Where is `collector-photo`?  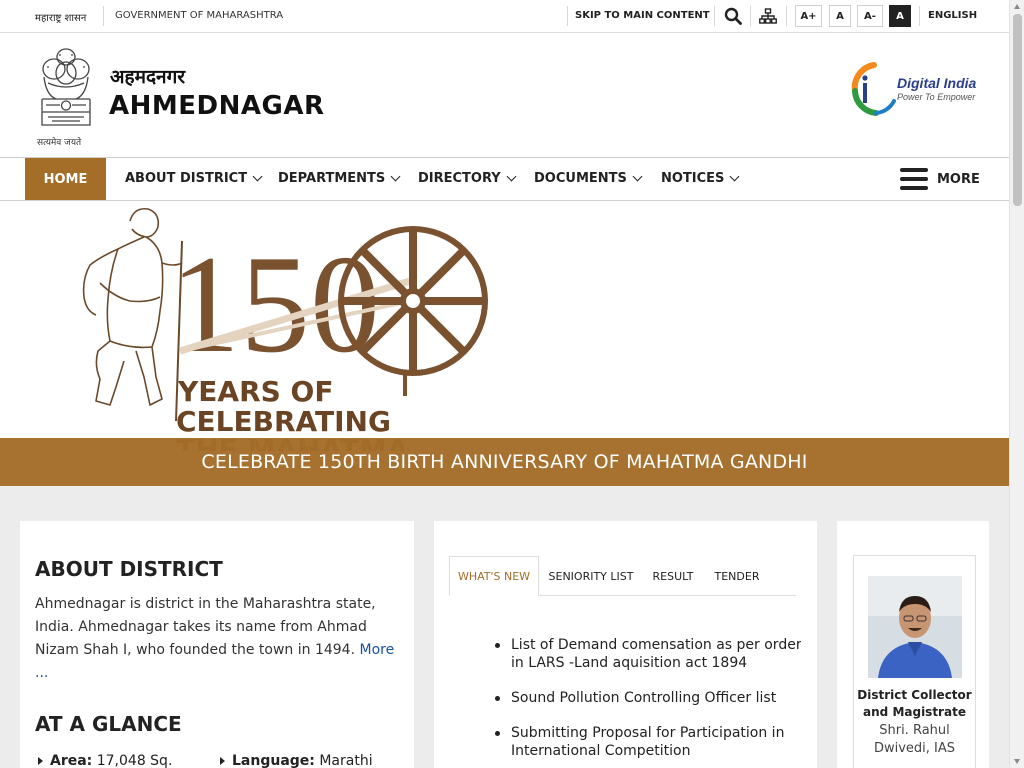
collector-photo is located at coordinates (915, 627).